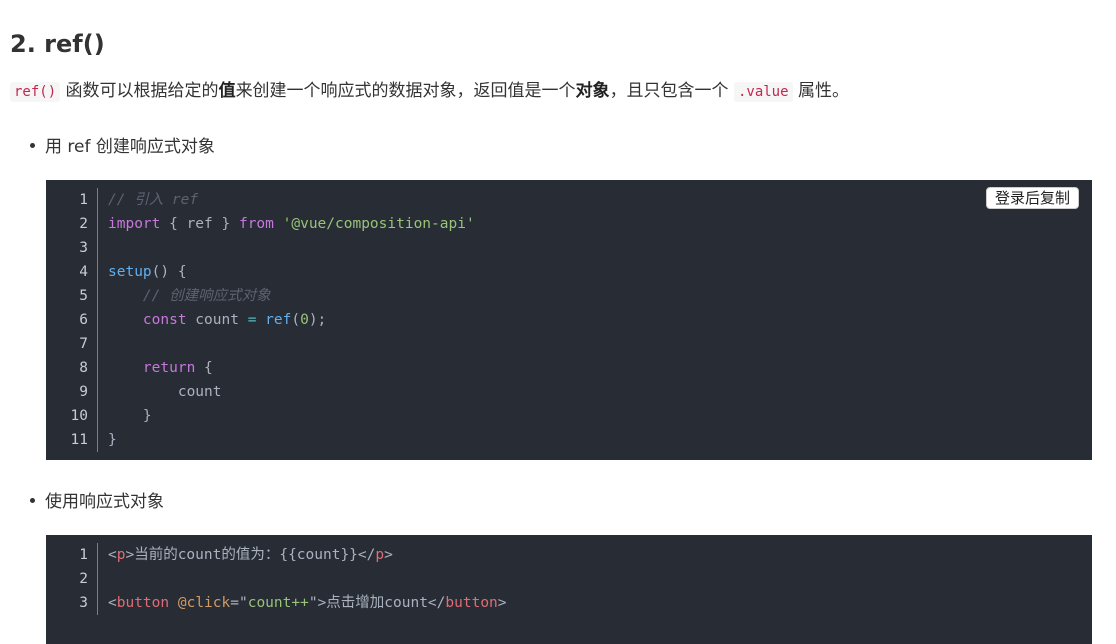 This screenshot has width=1116, height=644. I want to click on code-line: 5 // 创建响应式对象, so click(569, 296).